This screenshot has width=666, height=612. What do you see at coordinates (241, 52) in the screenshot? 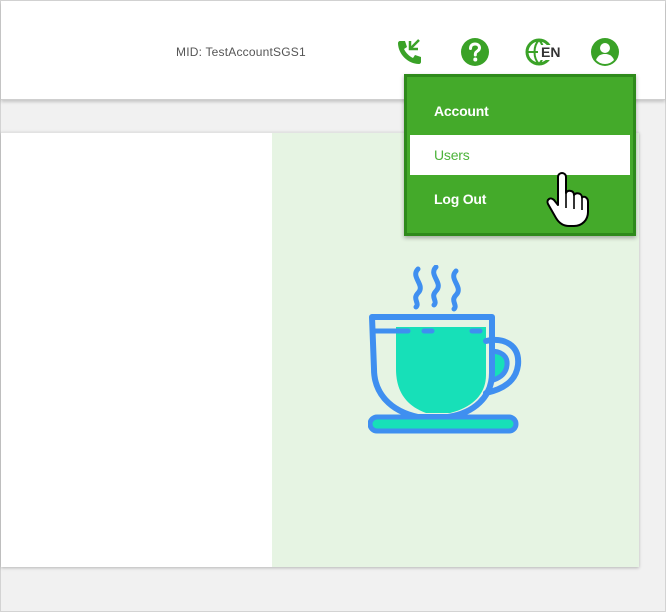
I see `merchant-id-label: MID: TestAccountSGS1` at bounding box center [241, 52].